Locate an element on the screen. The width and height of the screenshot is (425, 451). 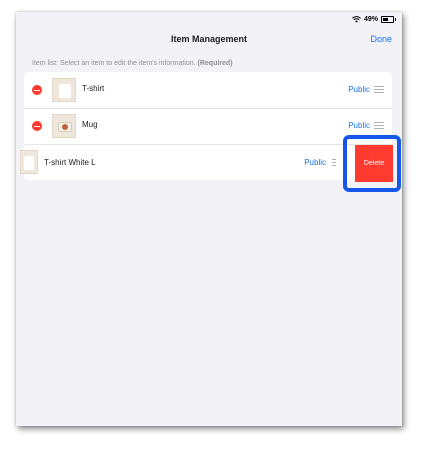
page-title: Item Management is located at coordinates (209, 39).